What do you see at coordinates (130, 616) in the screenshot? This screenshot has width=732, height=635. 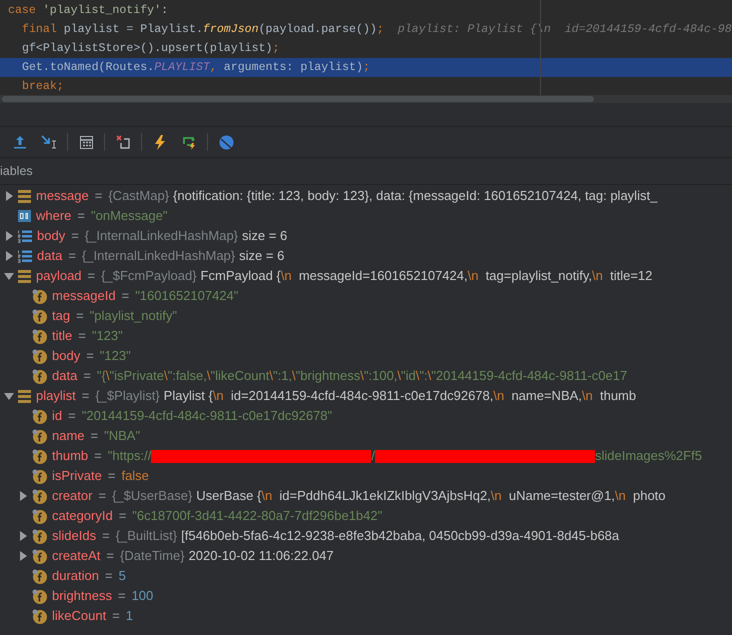 I see `value-text: 1` at bounding box center [130, 616].